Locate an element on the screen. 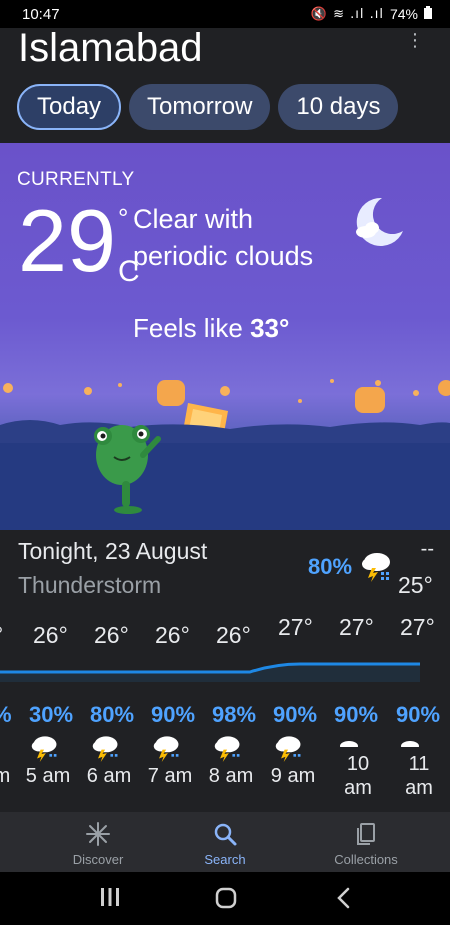 This screenshot has width=450, height=925. asterisk-icon is located at coordinates (98, 834).